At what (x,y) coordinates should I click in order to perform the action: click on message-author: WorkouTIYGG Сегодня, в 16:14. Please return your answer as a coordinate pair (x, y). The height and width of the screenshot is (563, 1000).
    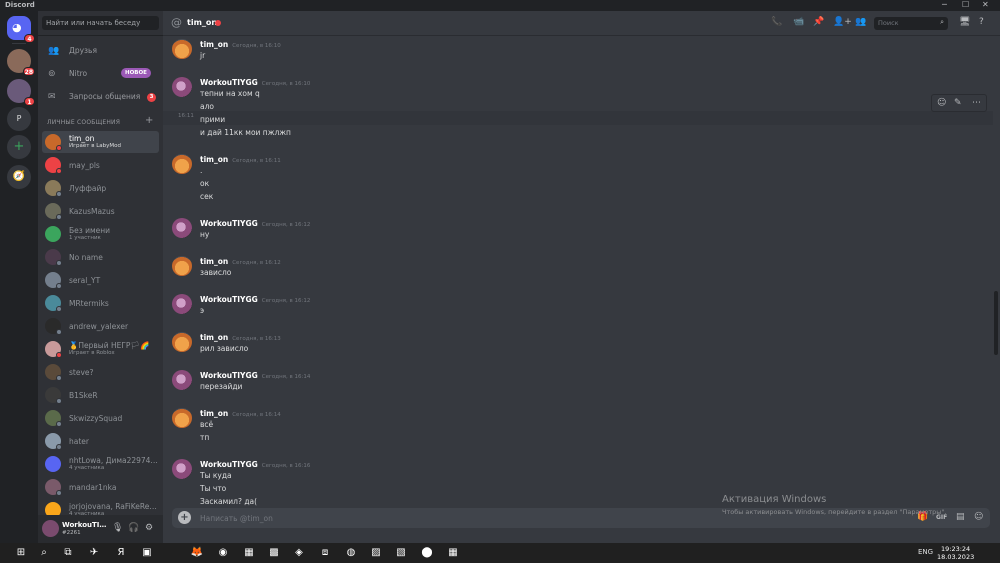
    Looking at the image, I should click on (255, 375).